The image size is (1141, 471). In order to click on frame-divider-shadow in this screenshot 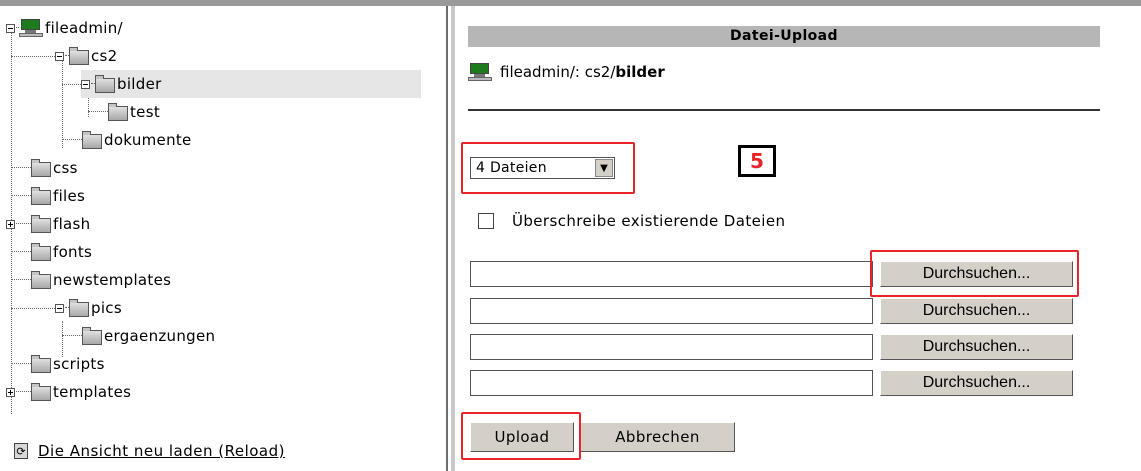, I will do `click(453, 238)`.